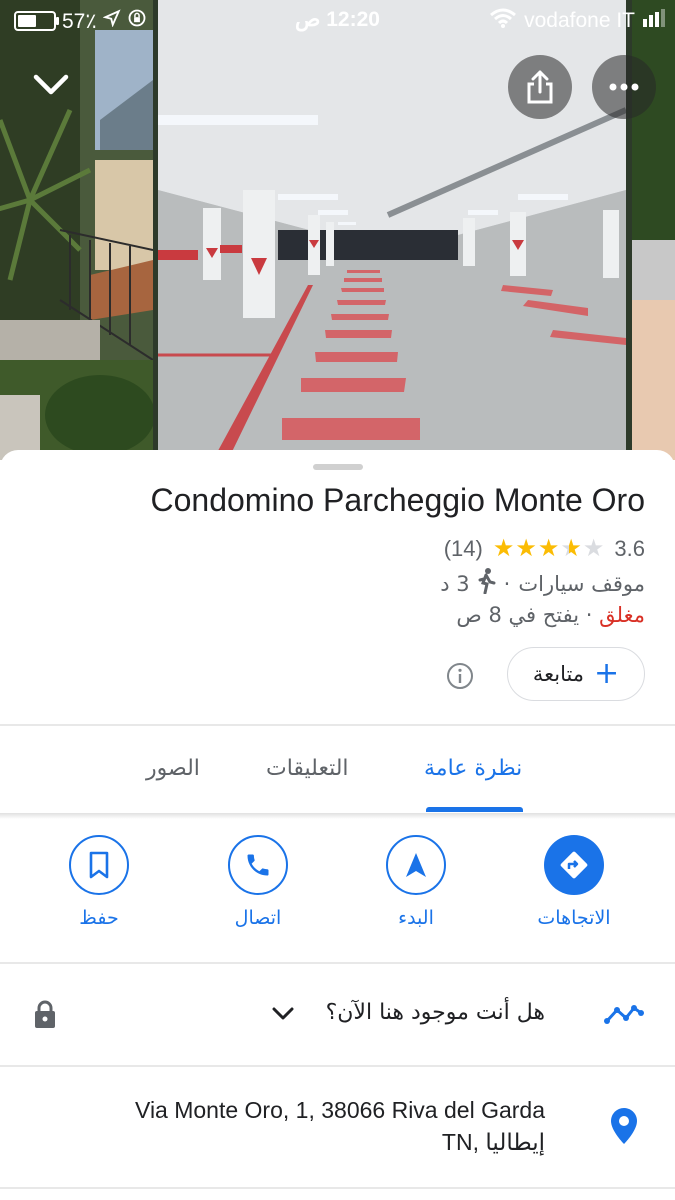  Describe the element at coordinates (337, 20) in the screenshot. I see `status-bar: 57٪ 12:20 ص vodafone IT` at that location.